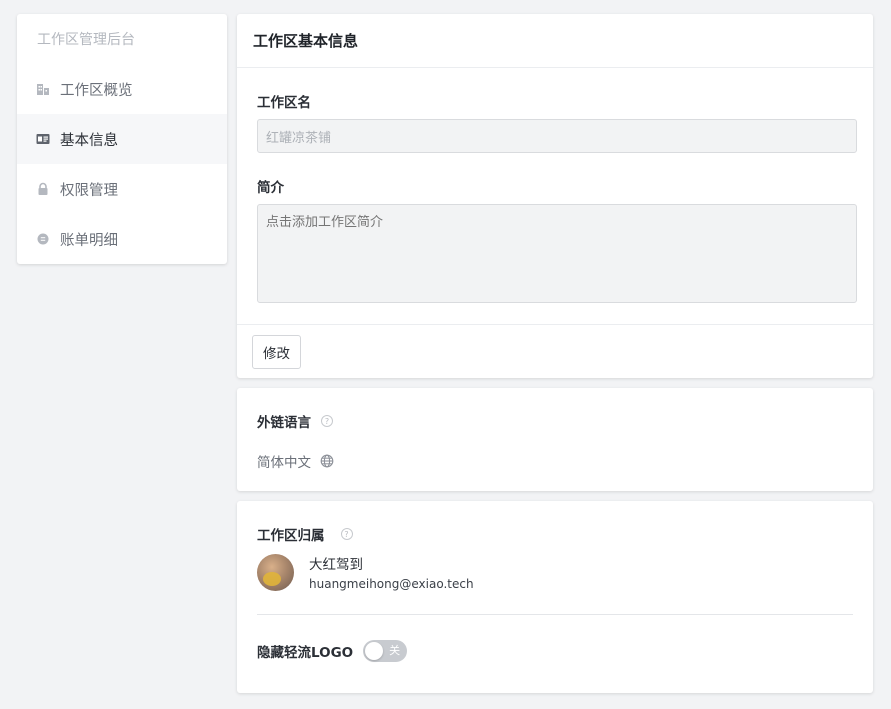  Describe the element at coordinates (284, 423) in the screenshot. I see `link-language-label: 外链语言` at that location.